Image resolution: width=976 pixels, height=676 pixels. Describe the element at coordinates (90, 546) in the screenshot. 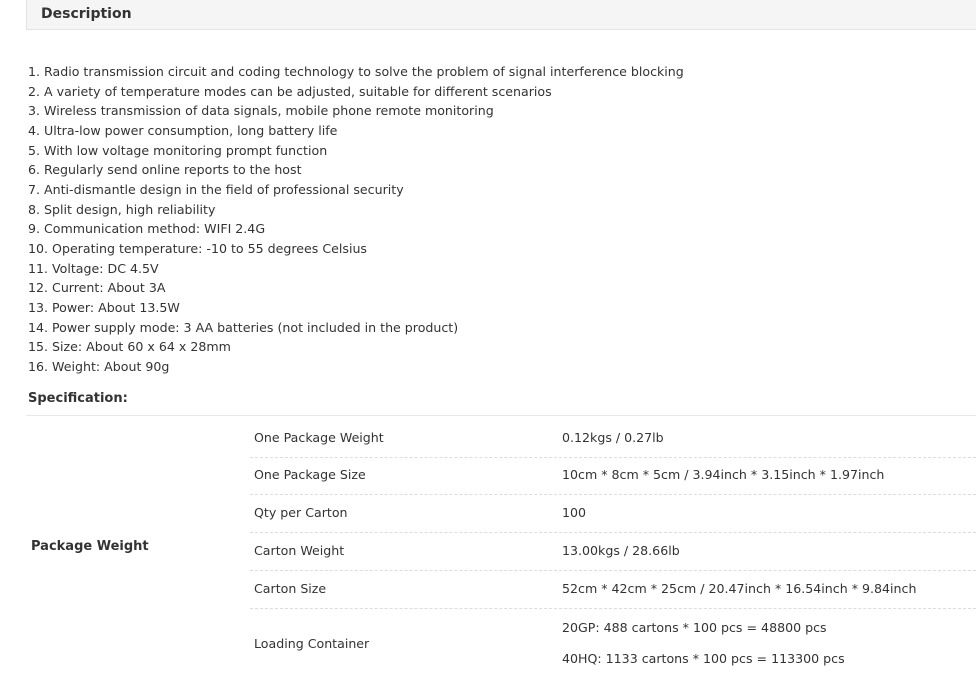

I see `spec-group-label: Package Weight` at that location.